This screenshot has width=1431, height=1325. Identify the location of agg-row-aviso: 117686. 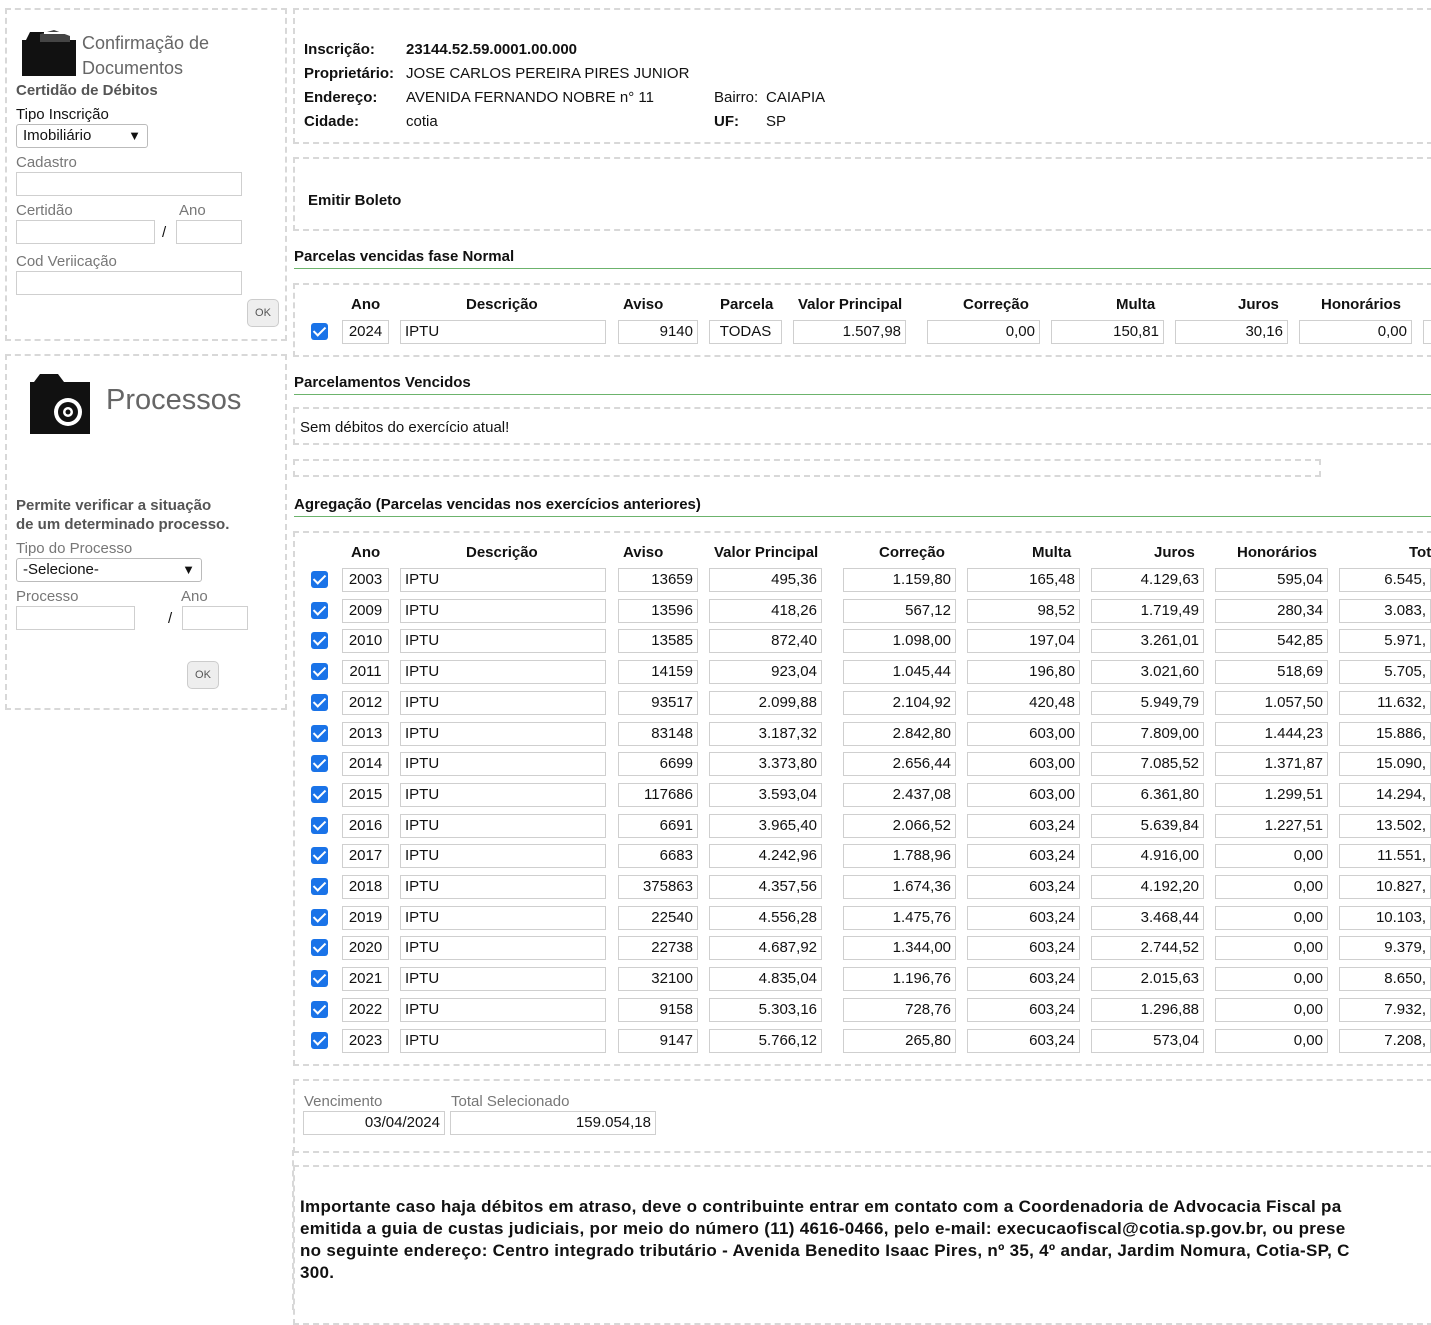
(658, 794).